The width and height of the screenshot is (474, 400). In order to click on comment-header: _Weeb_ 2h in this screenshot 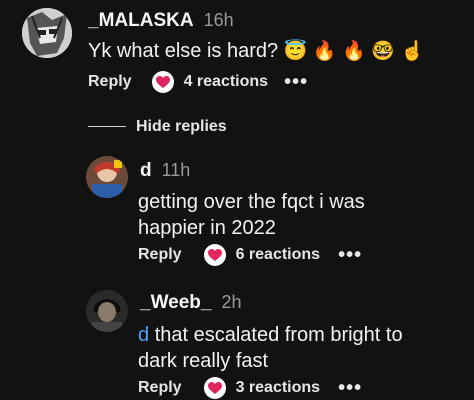, I will do `click(191, 303)`.